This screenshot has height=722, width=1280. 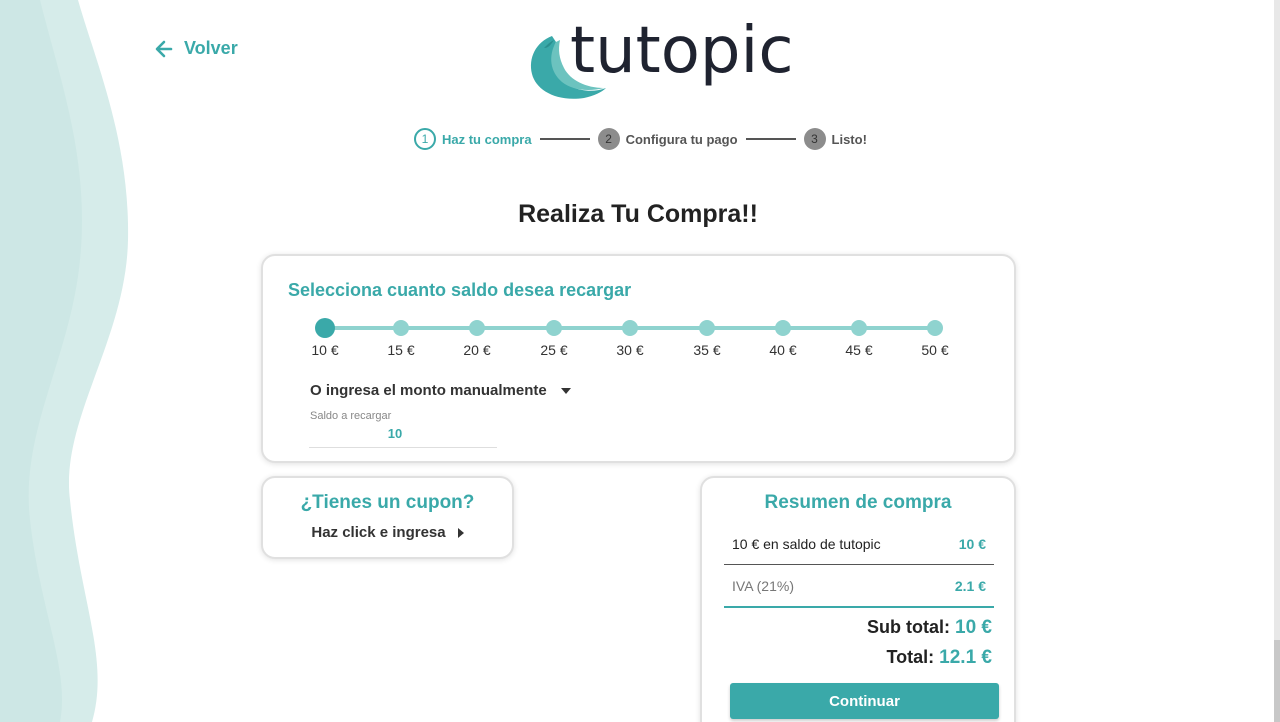 I want to click on subtotal-value: 10 €, so click(x=973, y=627).